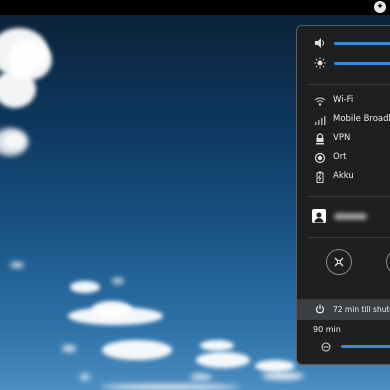 This screenshot has height=390, width=390. I want to click on volume-row, so click(343, 43).